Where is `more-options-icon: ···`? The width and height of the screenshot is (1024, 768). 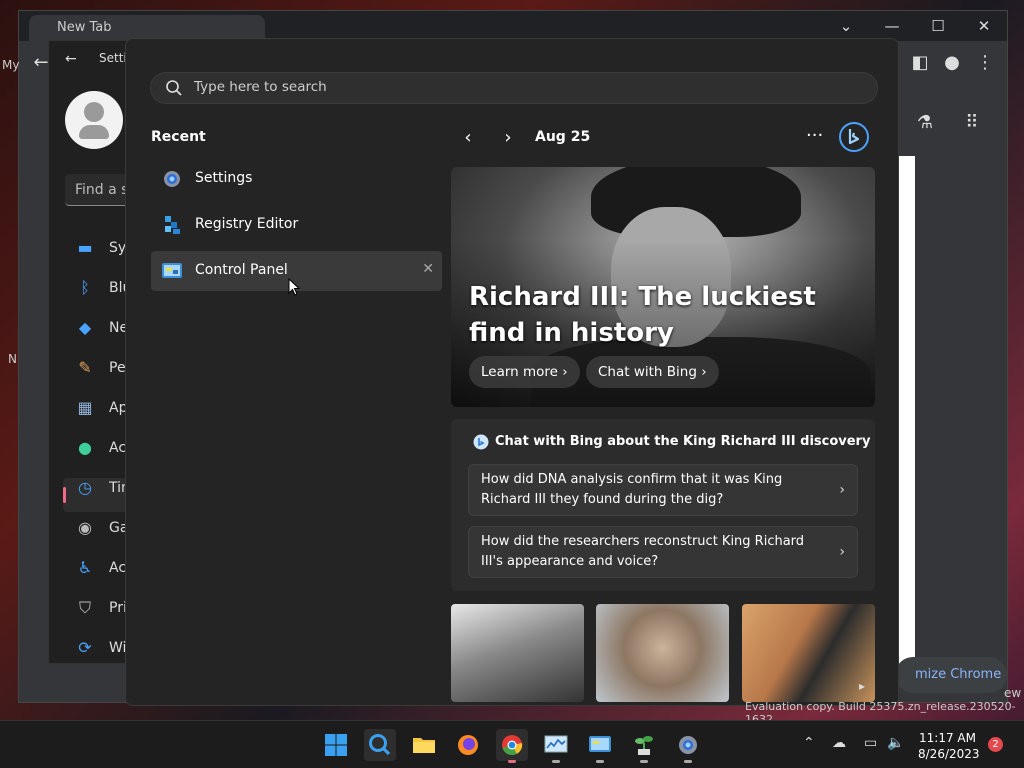 more-options-icon: ··· is located at coordinates (814, 135).